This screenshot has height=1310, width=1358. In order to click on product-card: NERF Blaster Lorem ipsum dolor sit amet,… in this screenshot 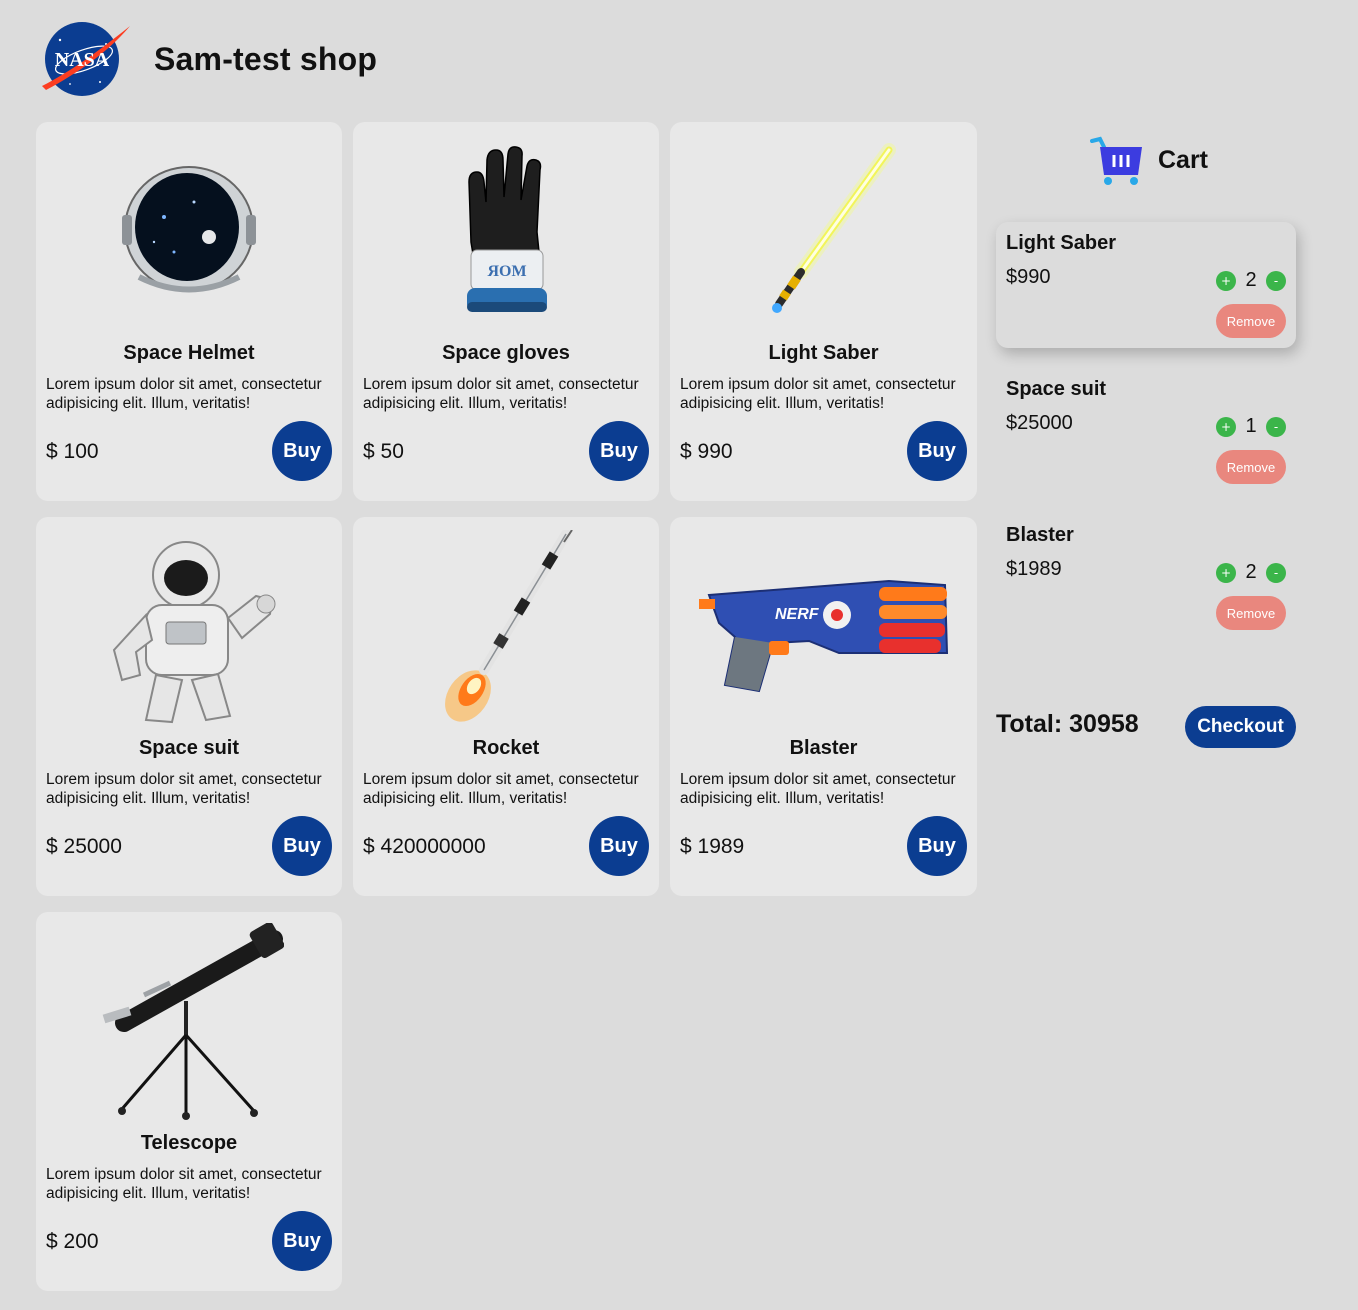, I will do `click(823, 706)`.